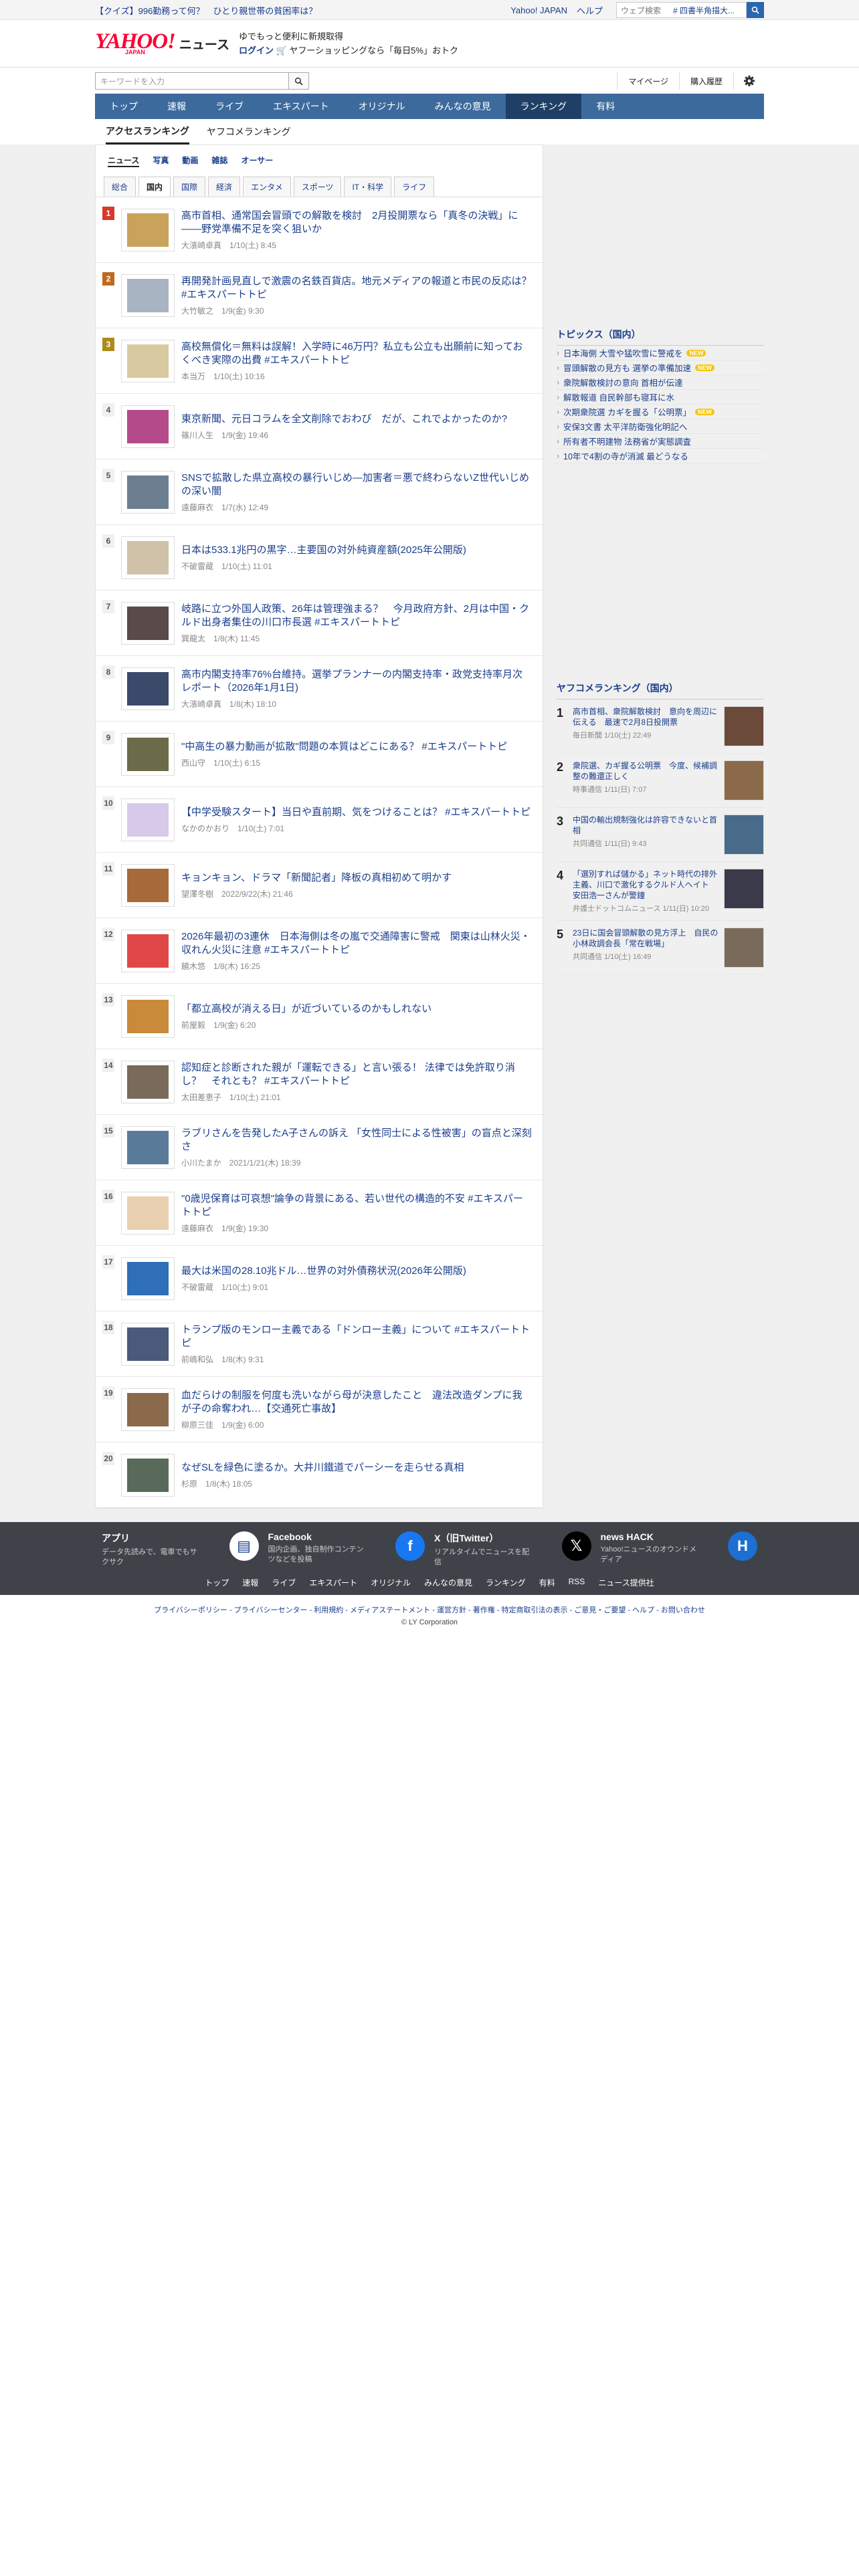 Image resolution: width=859 pixels, height=2576 pixels. I want to click on comment-ranking-title: 23日に国会冒頭解散の見方浮上 自民の小林政調会長「常在戦場」, so click(646, 939).